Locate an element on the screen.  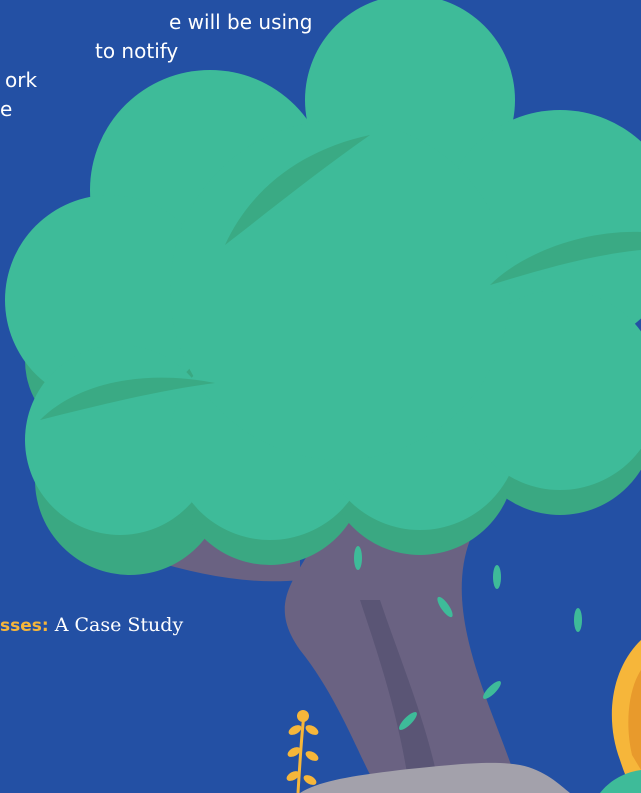
rock-green is located at coordinates (620, 781).